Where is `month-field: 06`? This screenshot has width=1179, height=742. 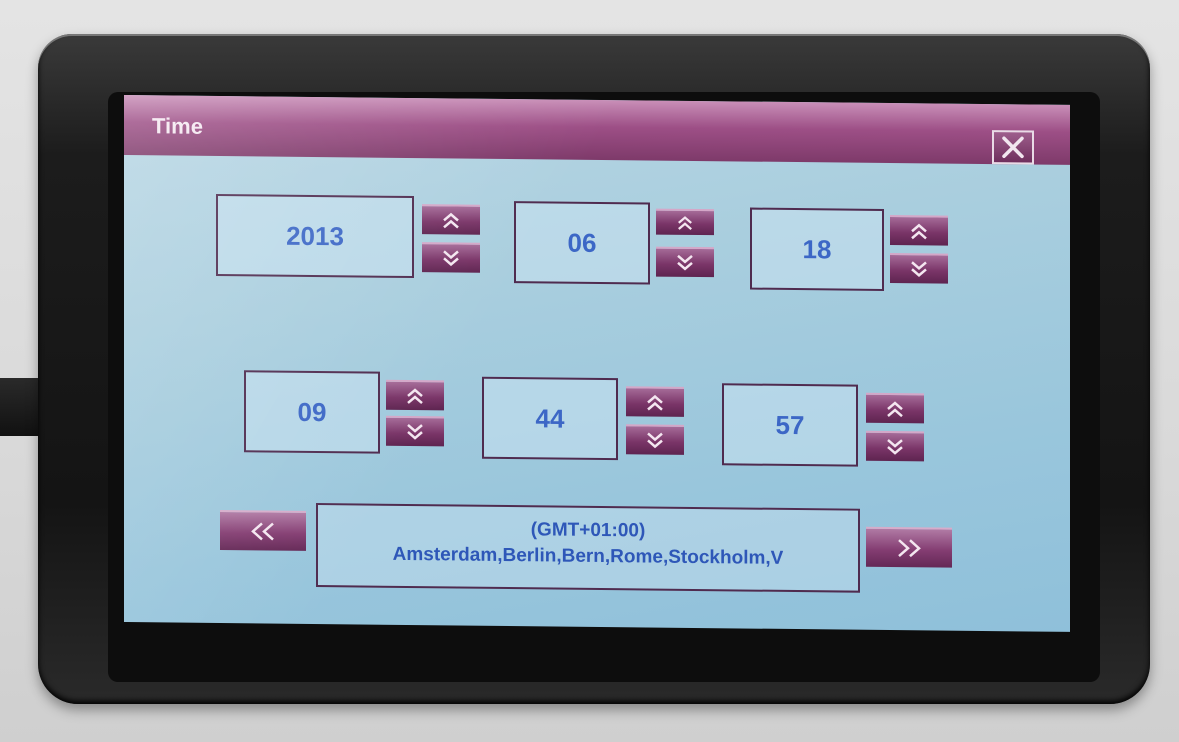
month-field: 06 is located at coordinates (582, 243).